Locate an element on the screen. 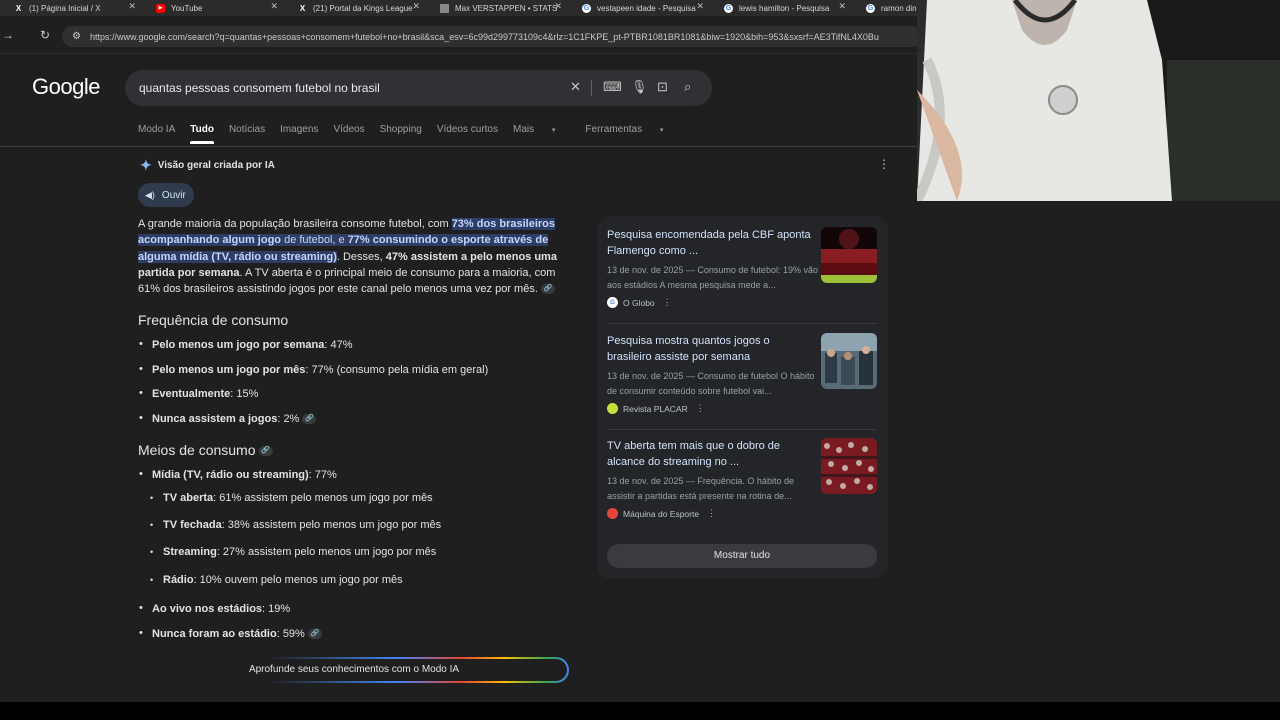  forward-arrow-icon: → is located at coordinates (8, 35).